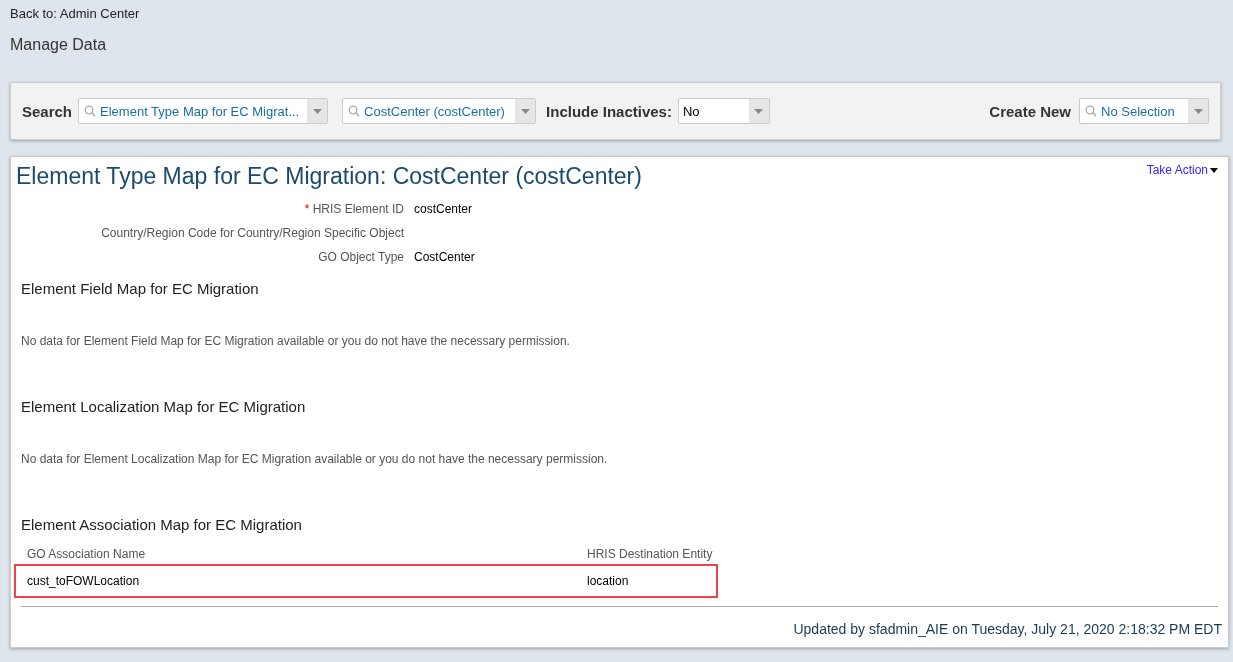 The image size is (1233, 662). Describe the element at coordinates (87, 554) in the screenshot. I see `column-header: GO Association Name` at that location.